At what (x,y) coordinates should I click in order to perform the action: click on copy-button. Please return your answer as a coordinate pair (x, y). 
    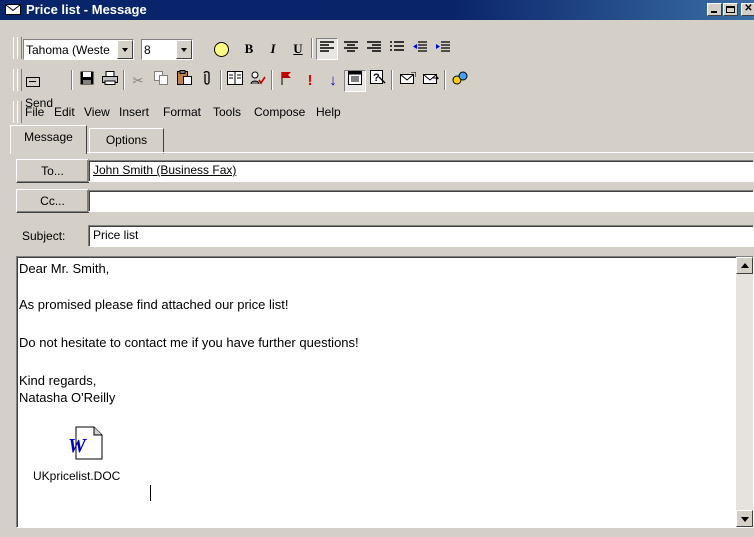
    Looking at the image, I should click on (161, 81).